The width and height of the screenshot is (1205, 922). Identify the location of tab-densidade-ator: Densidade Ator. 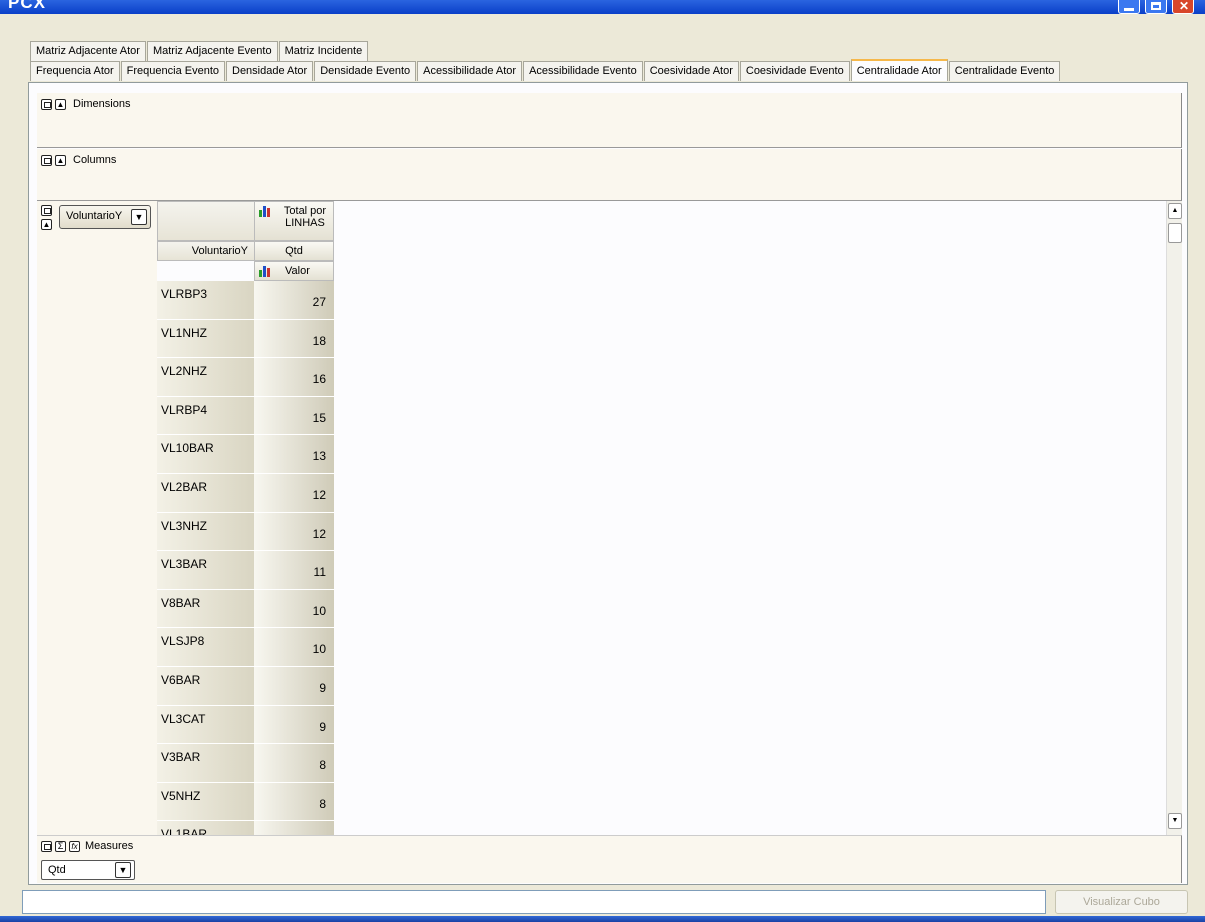
(270, 71).